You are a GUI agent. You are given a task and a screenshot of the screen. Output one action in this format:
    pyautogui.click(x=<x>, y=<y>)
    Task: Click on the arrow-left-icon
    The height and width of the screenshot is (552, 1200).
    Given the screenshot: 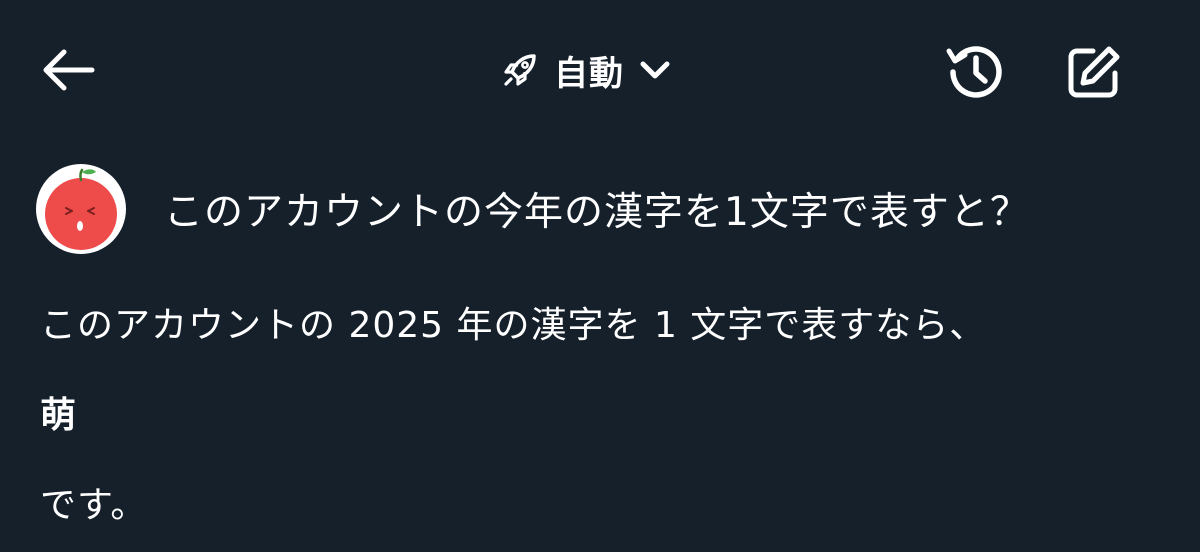 What is the action you would take?
    pyautogui.click(x=69, y=70)
    